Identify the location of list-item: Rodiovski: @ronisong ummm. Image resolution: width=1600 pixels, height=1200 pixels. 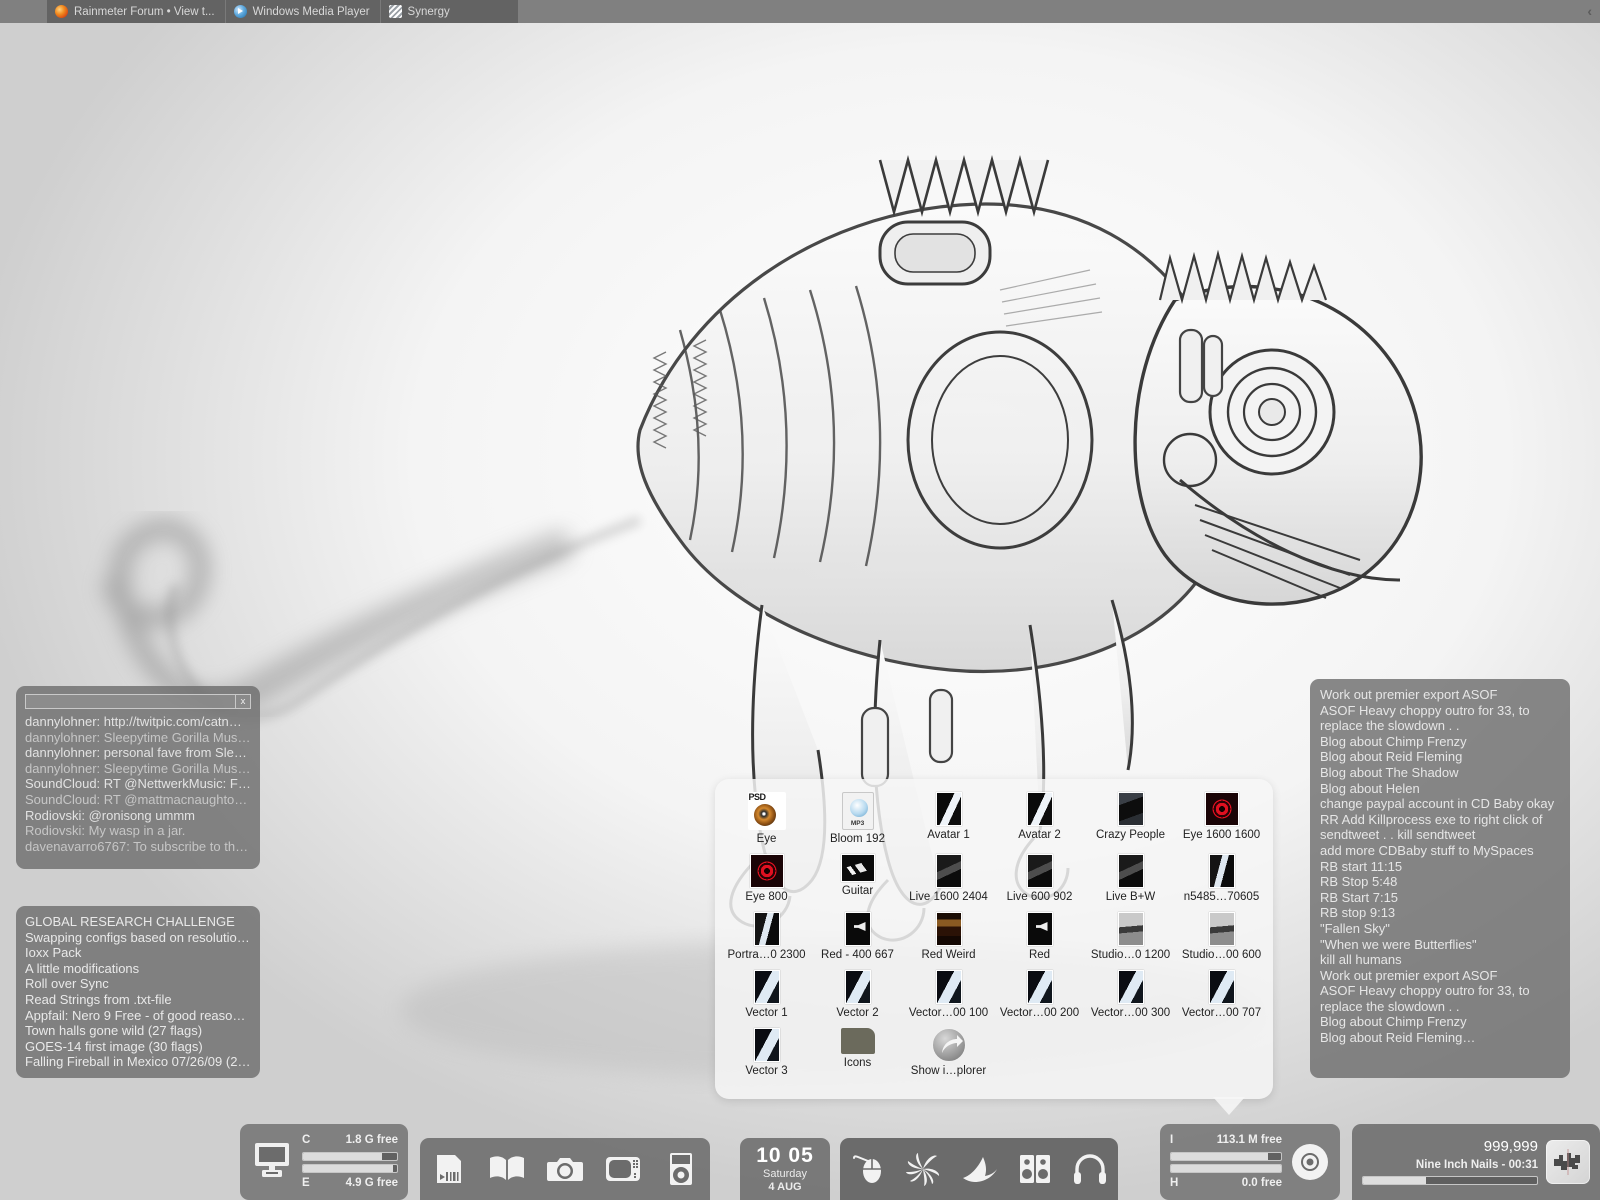
(138, 816).